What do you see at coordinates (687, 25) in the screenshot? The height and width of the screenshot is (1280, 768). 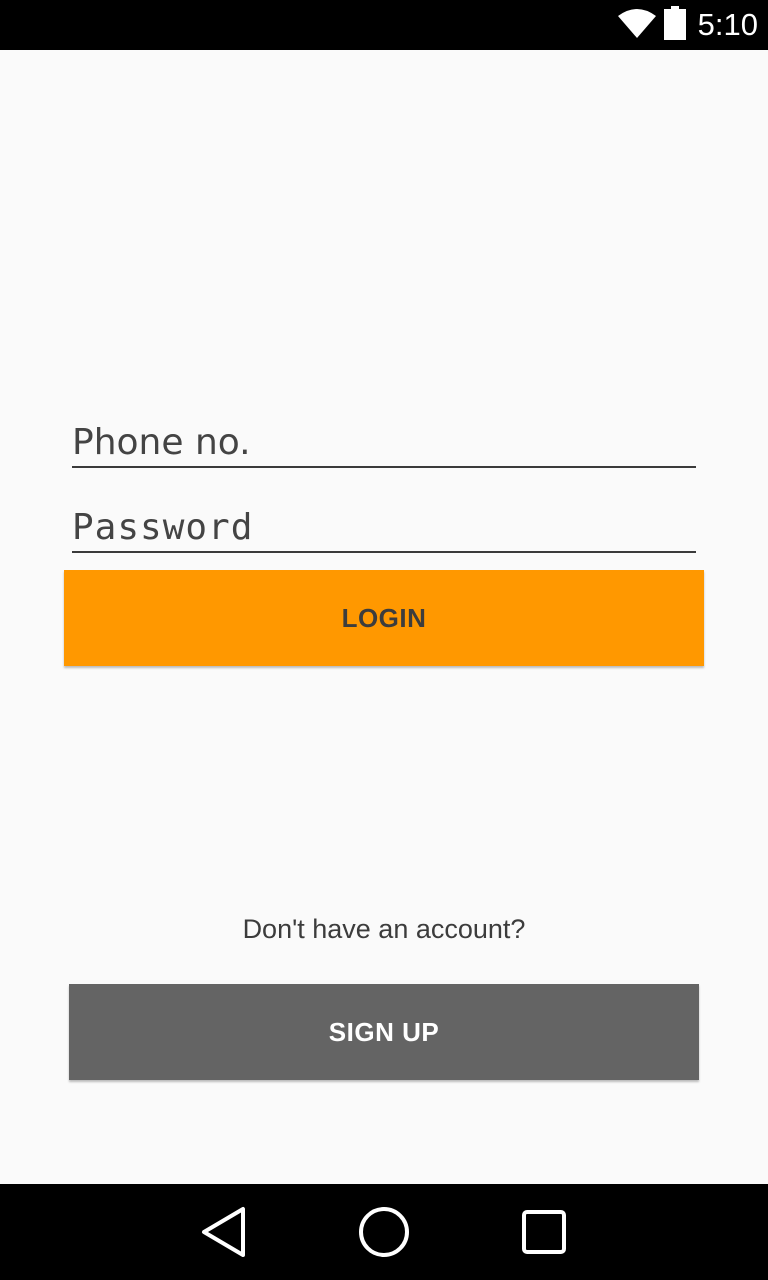 I see `status-icons: 5:10` at bounding box center [687, 25].